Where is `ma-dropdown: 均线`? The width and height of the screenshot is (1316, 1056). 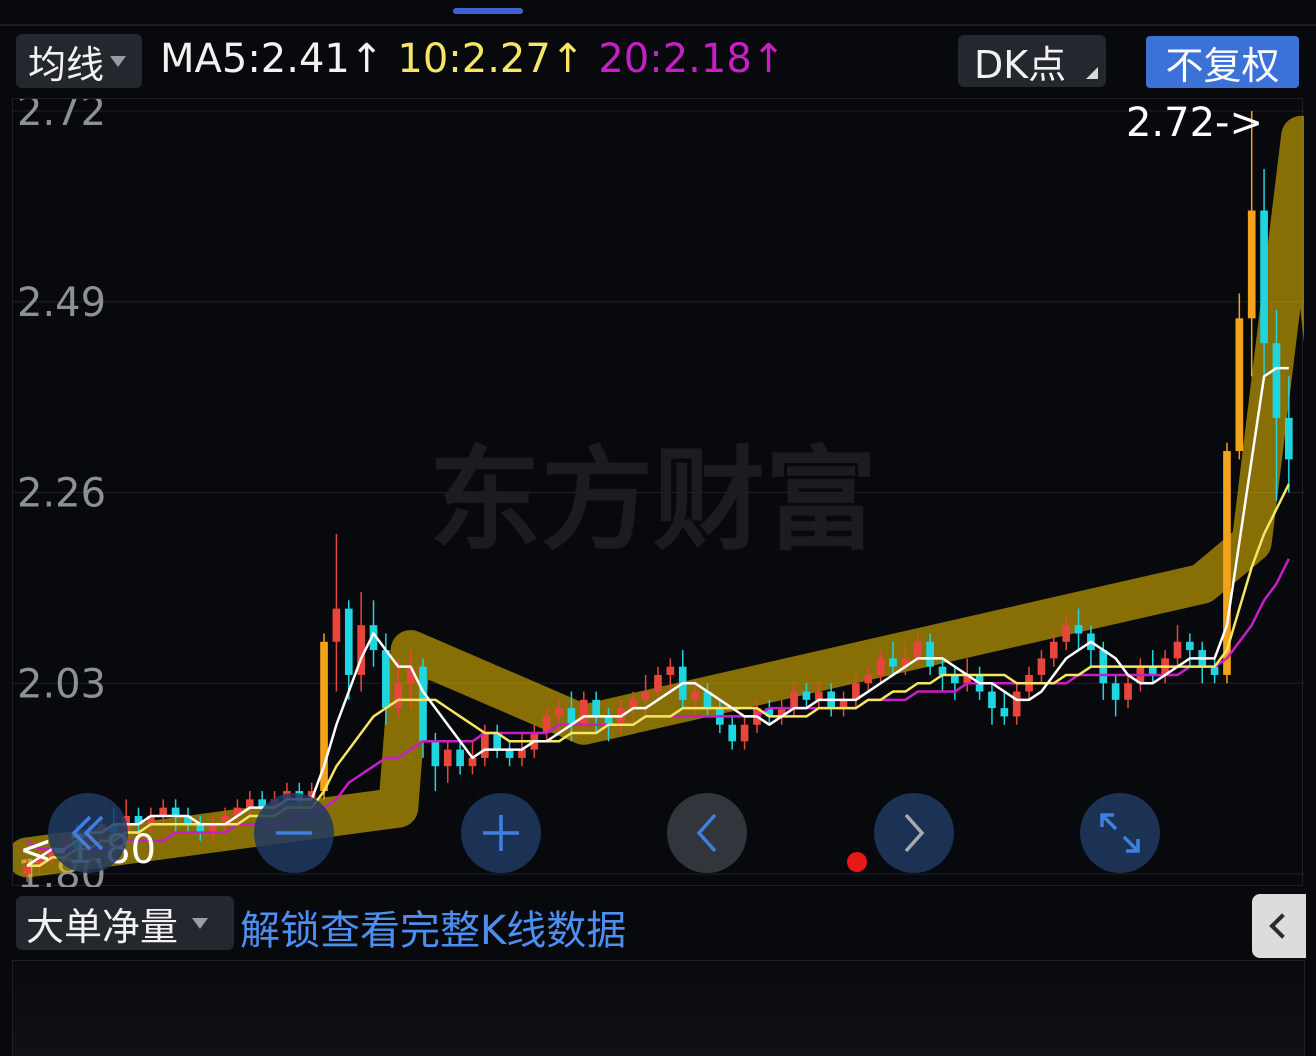 ma-dropdown: 均线 is located at coordinates (79, 61).